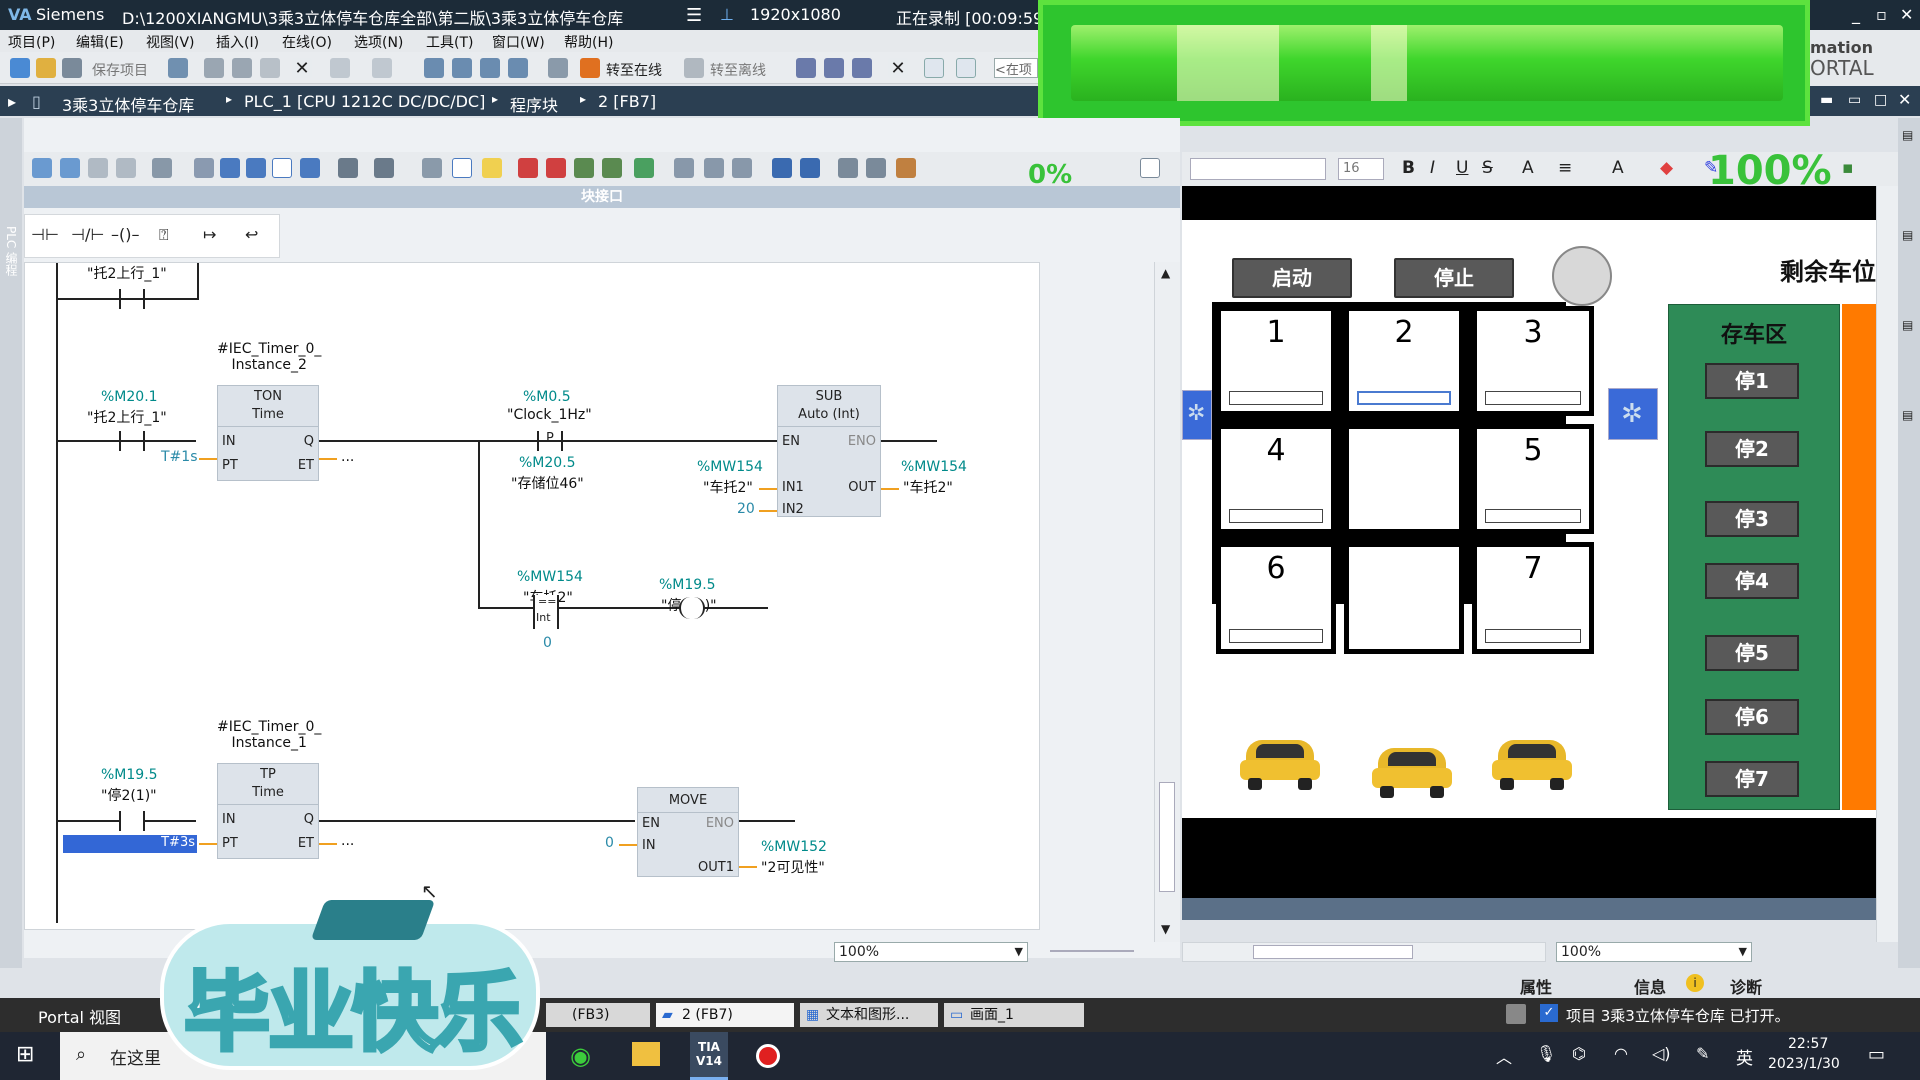 The image size is (1920, 1080). Describe the element at coordinates (684, 168) in the screenshot. I see `jump-icon` at that location.